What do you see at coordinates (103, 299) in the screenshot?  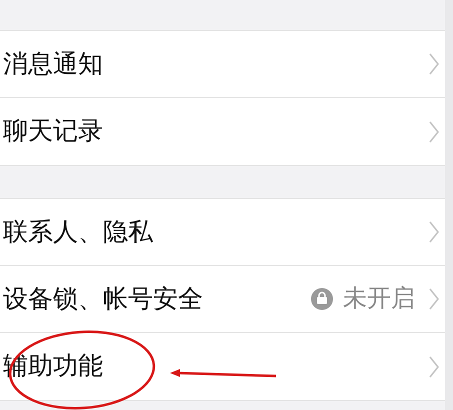 I see `setting-label: 设备锁、帐号安全` at bounding box center [103, 299].